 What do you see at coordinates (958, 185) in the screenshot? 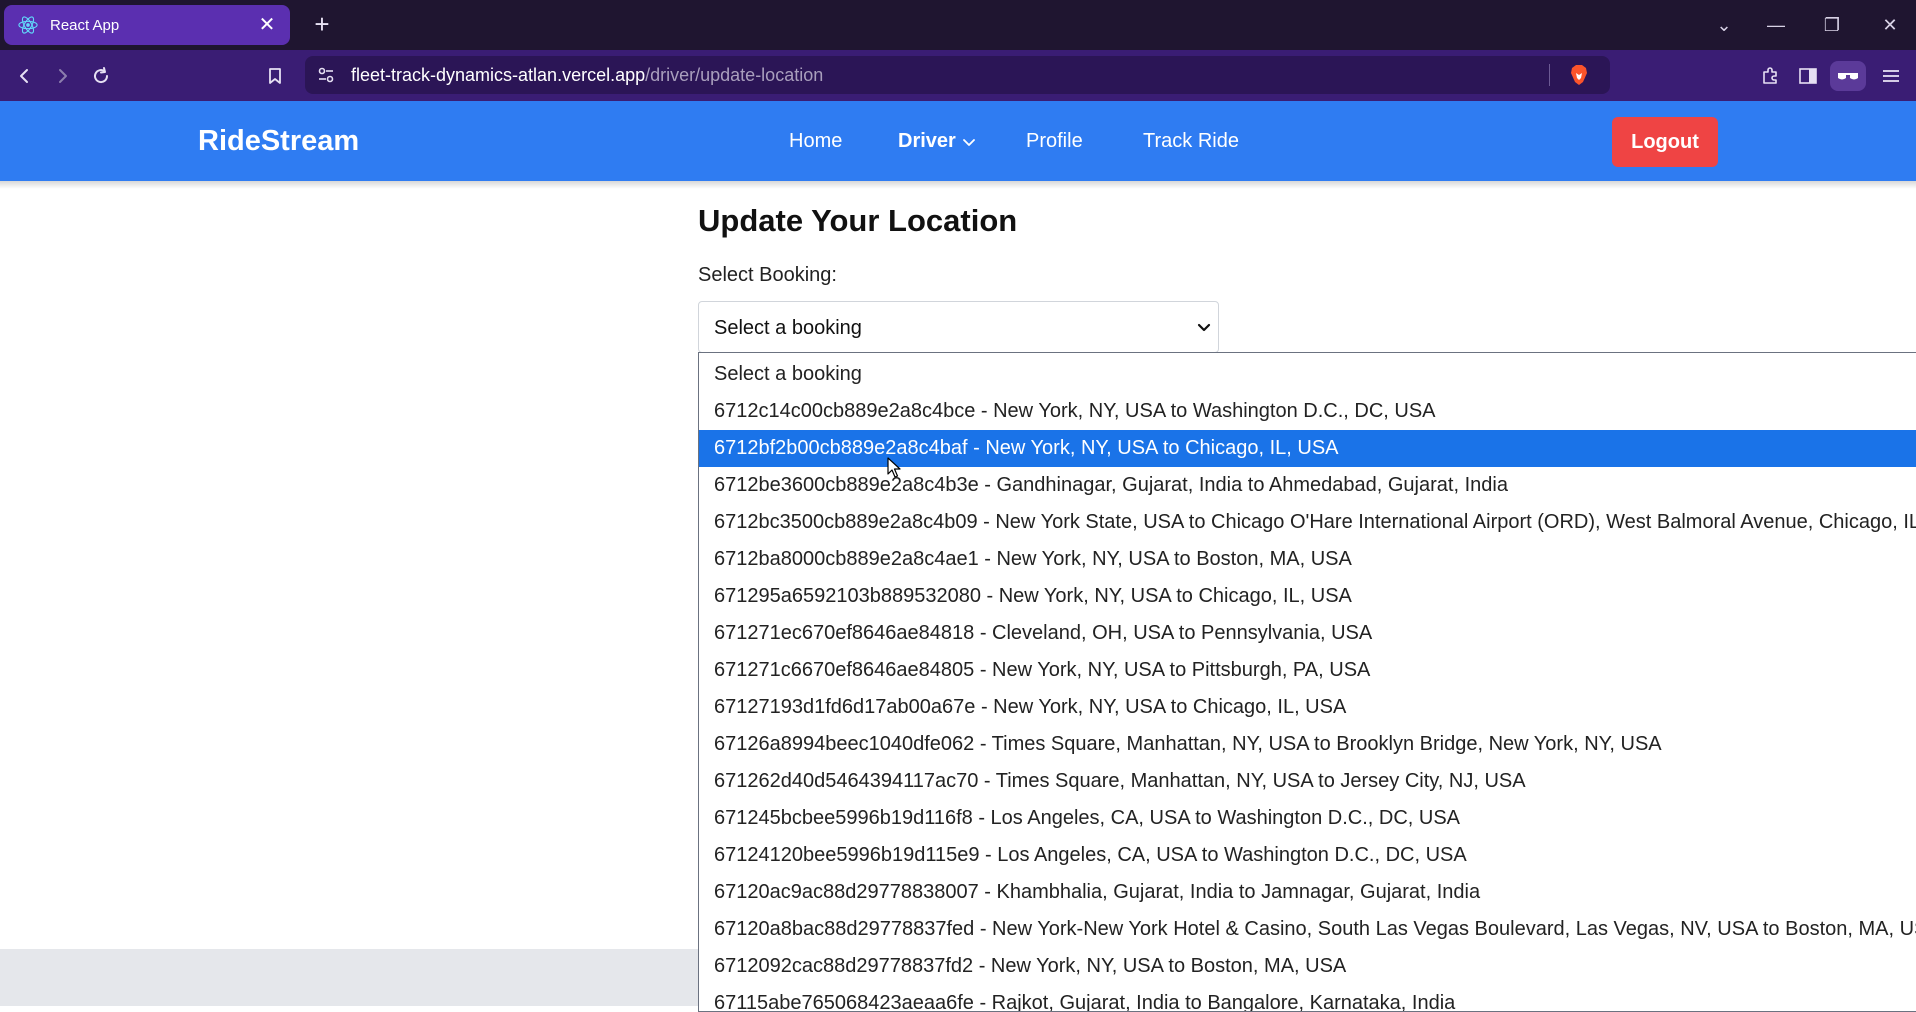
I see `navbar-shadow` at bounding box center [958, 185].